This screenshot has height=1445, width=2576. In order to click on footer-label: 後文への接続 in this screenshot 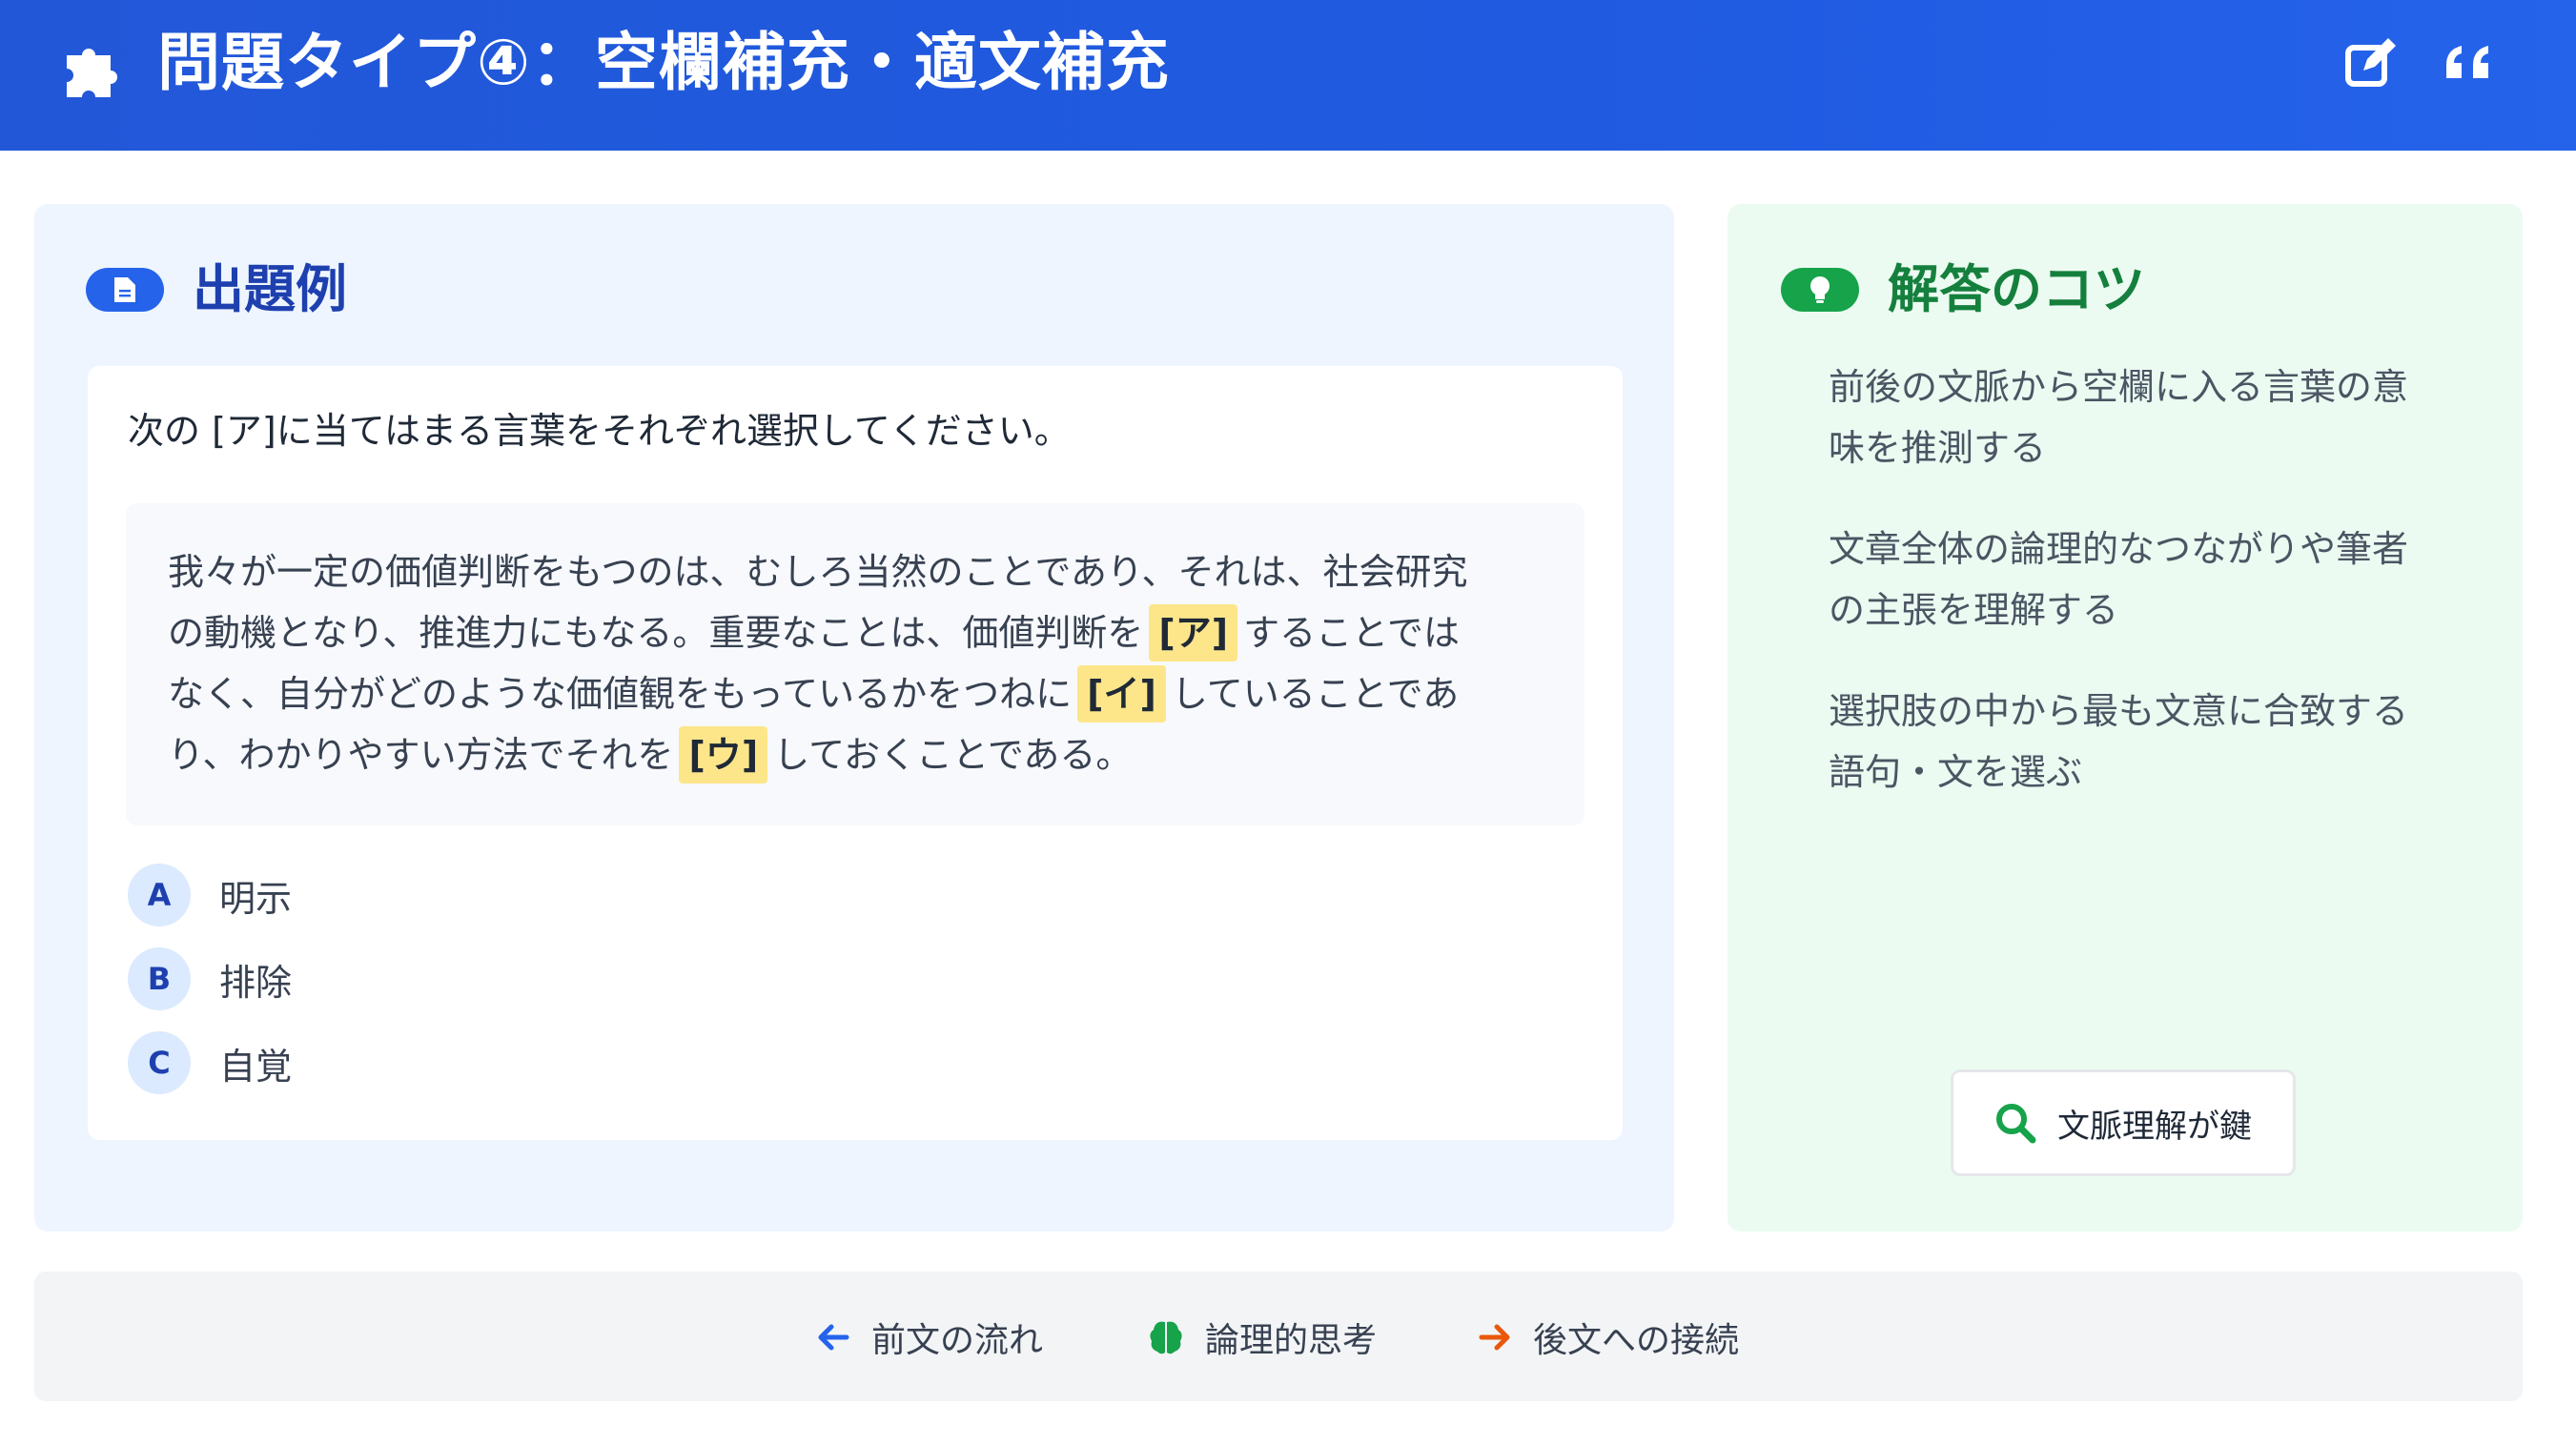, I will do `click(1636, 1341)`.